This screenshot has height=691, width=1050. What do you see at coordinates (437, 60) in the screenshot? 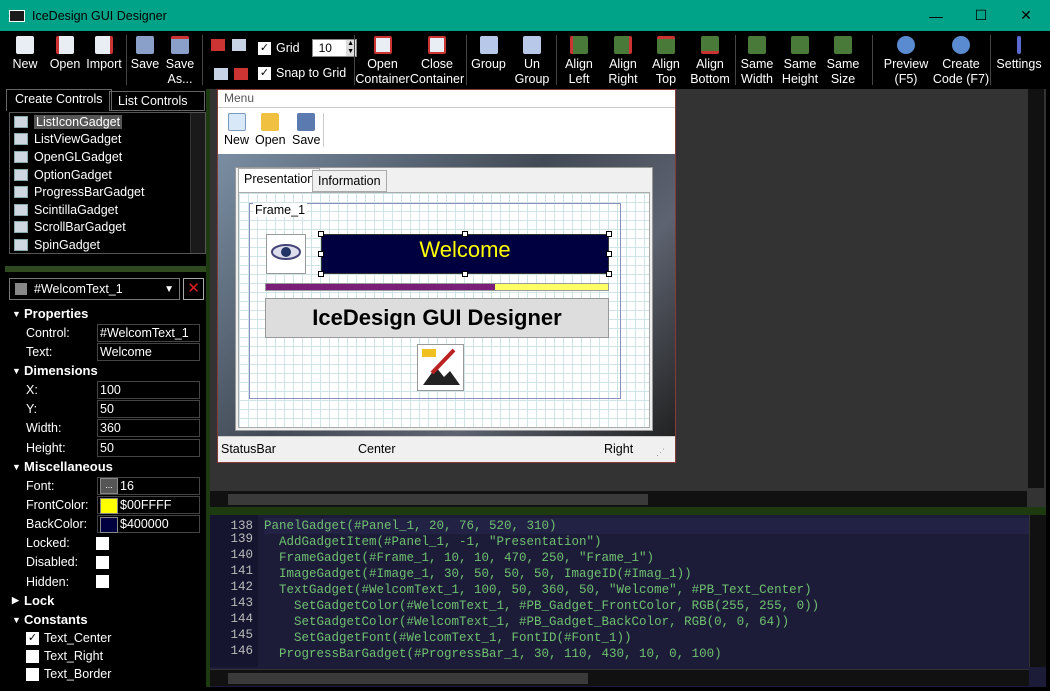
I see `close-container-button: Close Container` at bounding box center [437, 60].